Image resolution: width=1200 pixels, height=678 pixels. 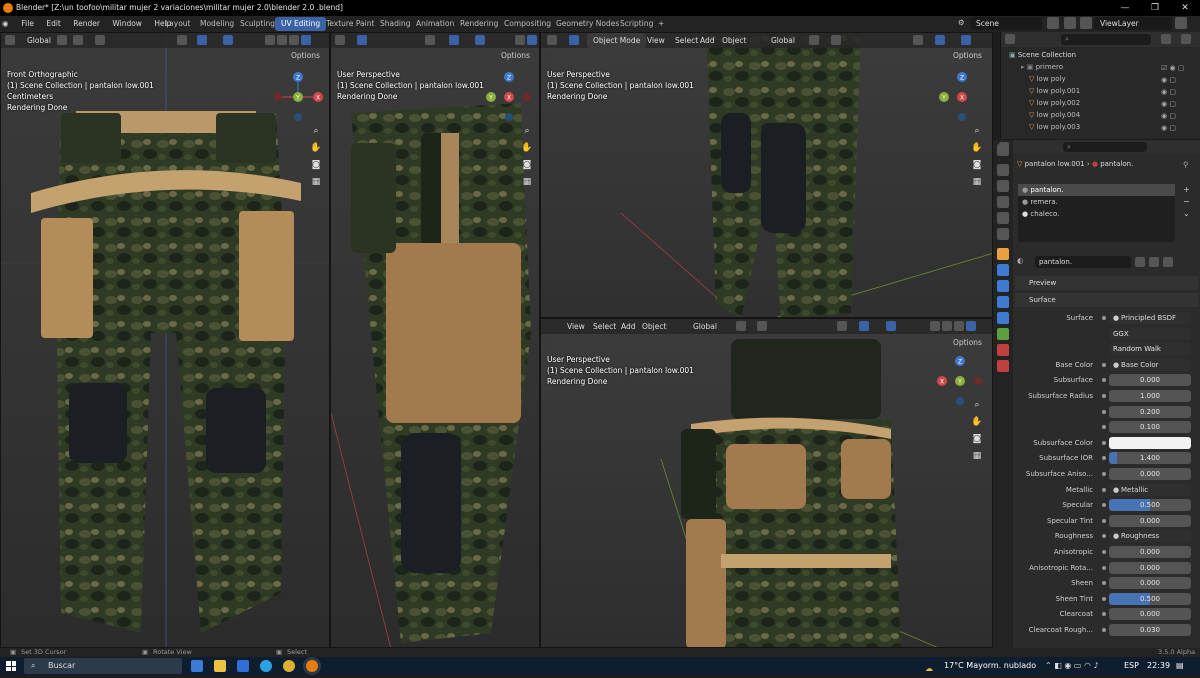 What do you see at coordinates (301, 24) in the screenshot?
I see `tab-uv-editing: UV Editing` at bounding box center [301, 24].